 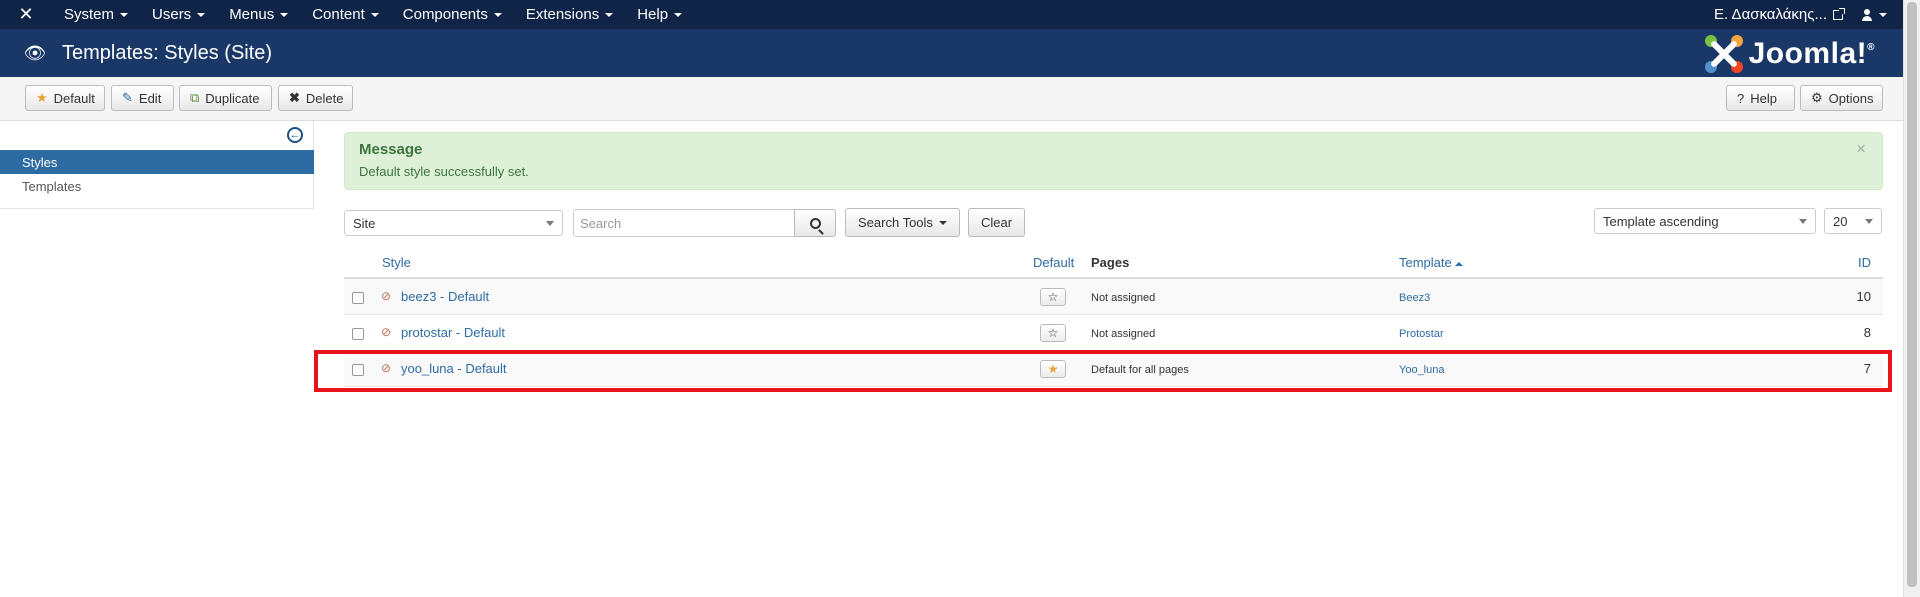 I want to click on hidden-eye-icon: ⊘, so click(x=386, y=296).